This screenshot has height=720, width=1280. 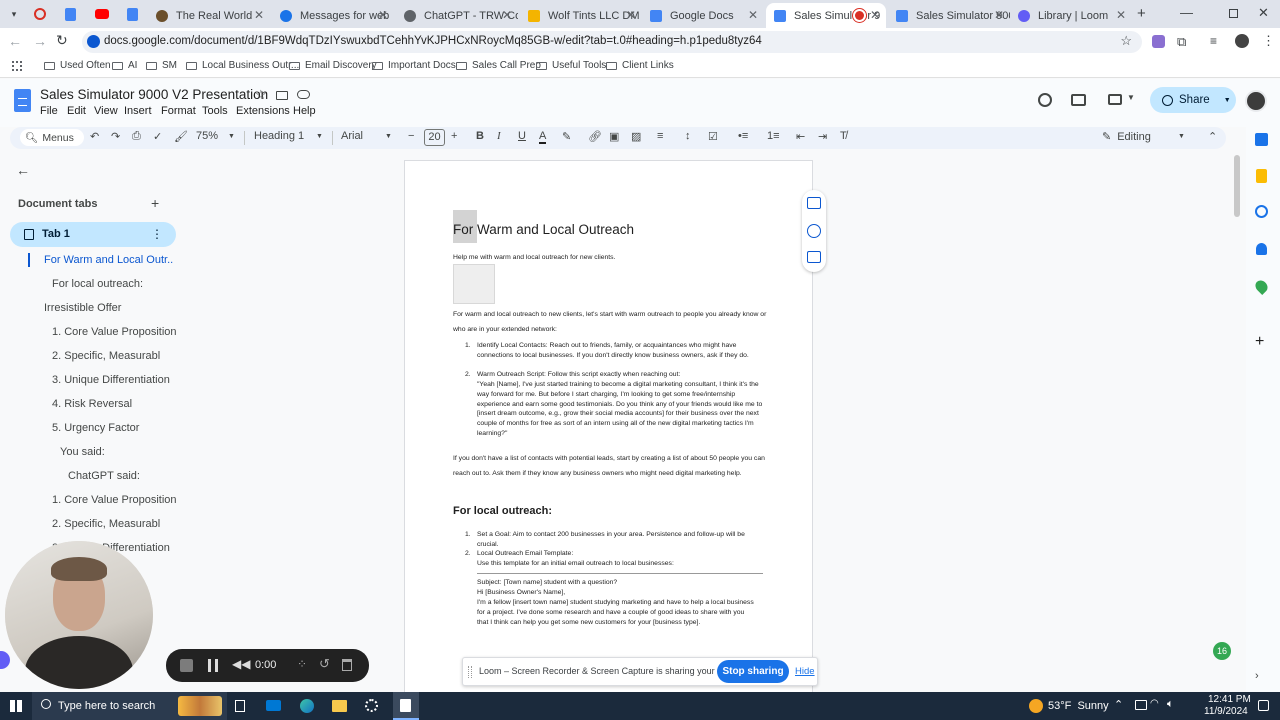 What do you see at coordinates (434, 137) in the screenshot?
I see `font-size-input: 20` at bounding box center [434, 137].